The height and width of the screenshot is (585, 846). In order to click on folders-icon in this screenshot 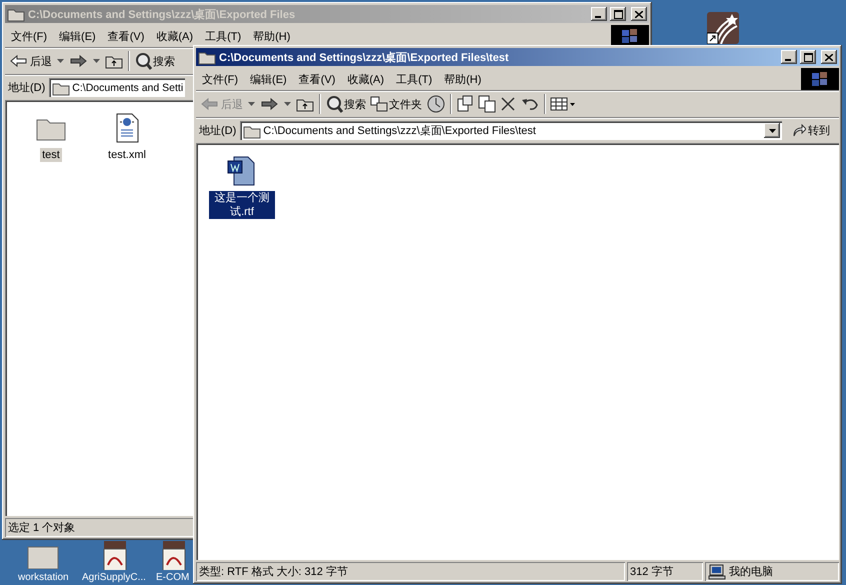, I will do `click(379, 104)`.